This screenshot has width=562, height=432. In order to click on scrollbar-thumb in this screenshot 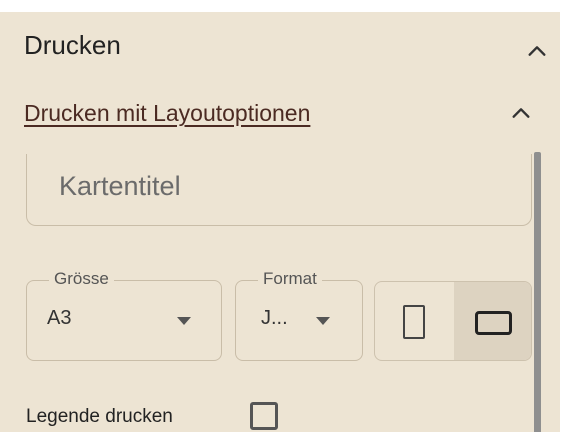, I will do `click(537, 292)`.